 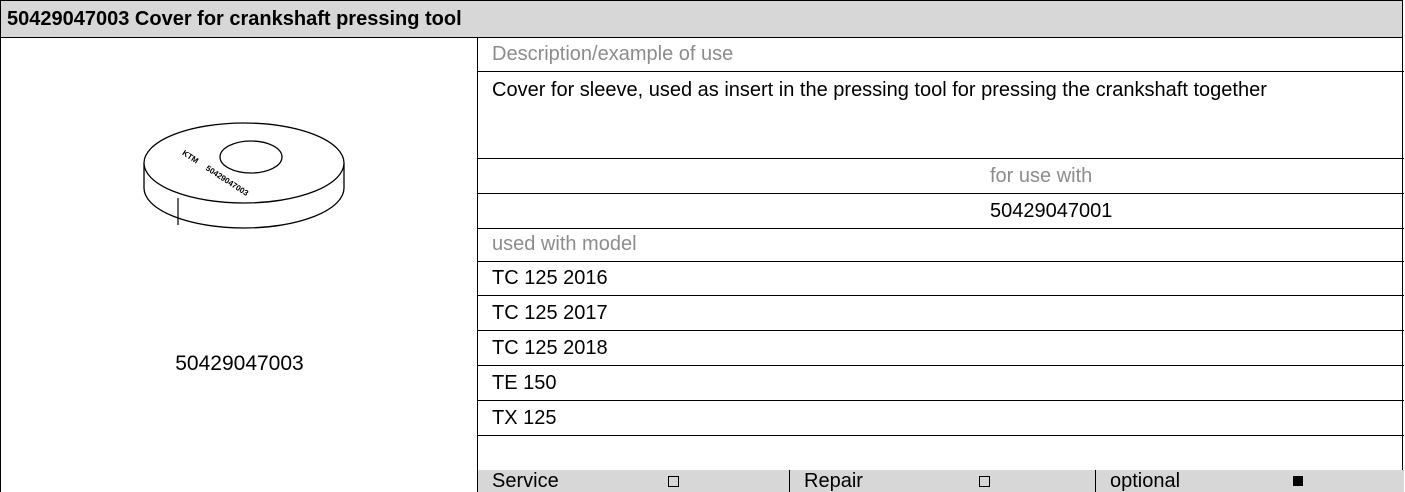 I want to click on for-use-value-row: 50429047001, so click(x=941, y=211).